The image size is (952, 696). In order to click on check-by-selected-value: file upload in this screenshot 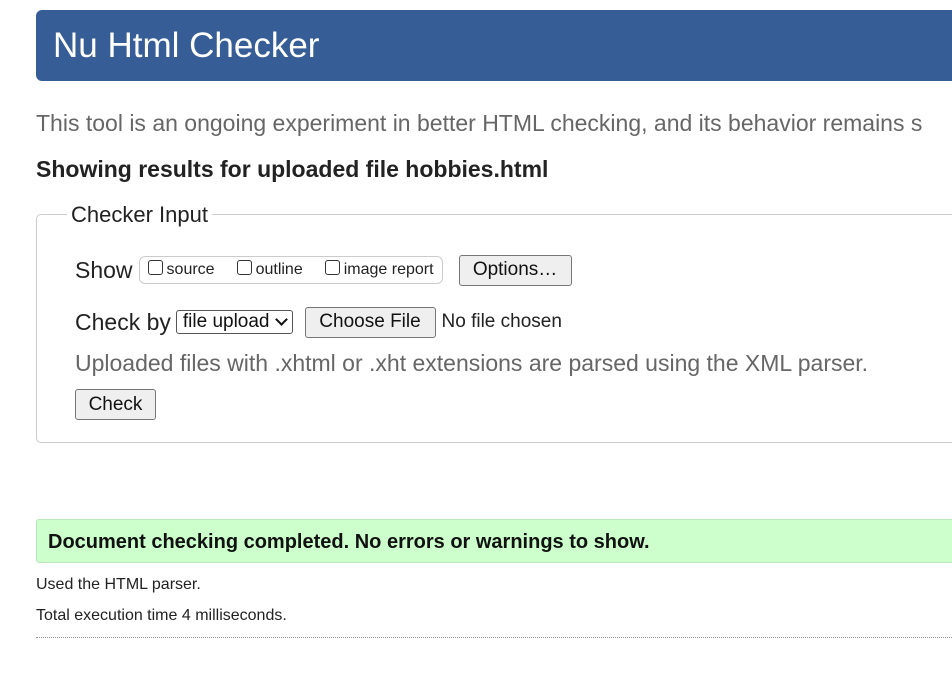, I will do `click(226, 321)`.